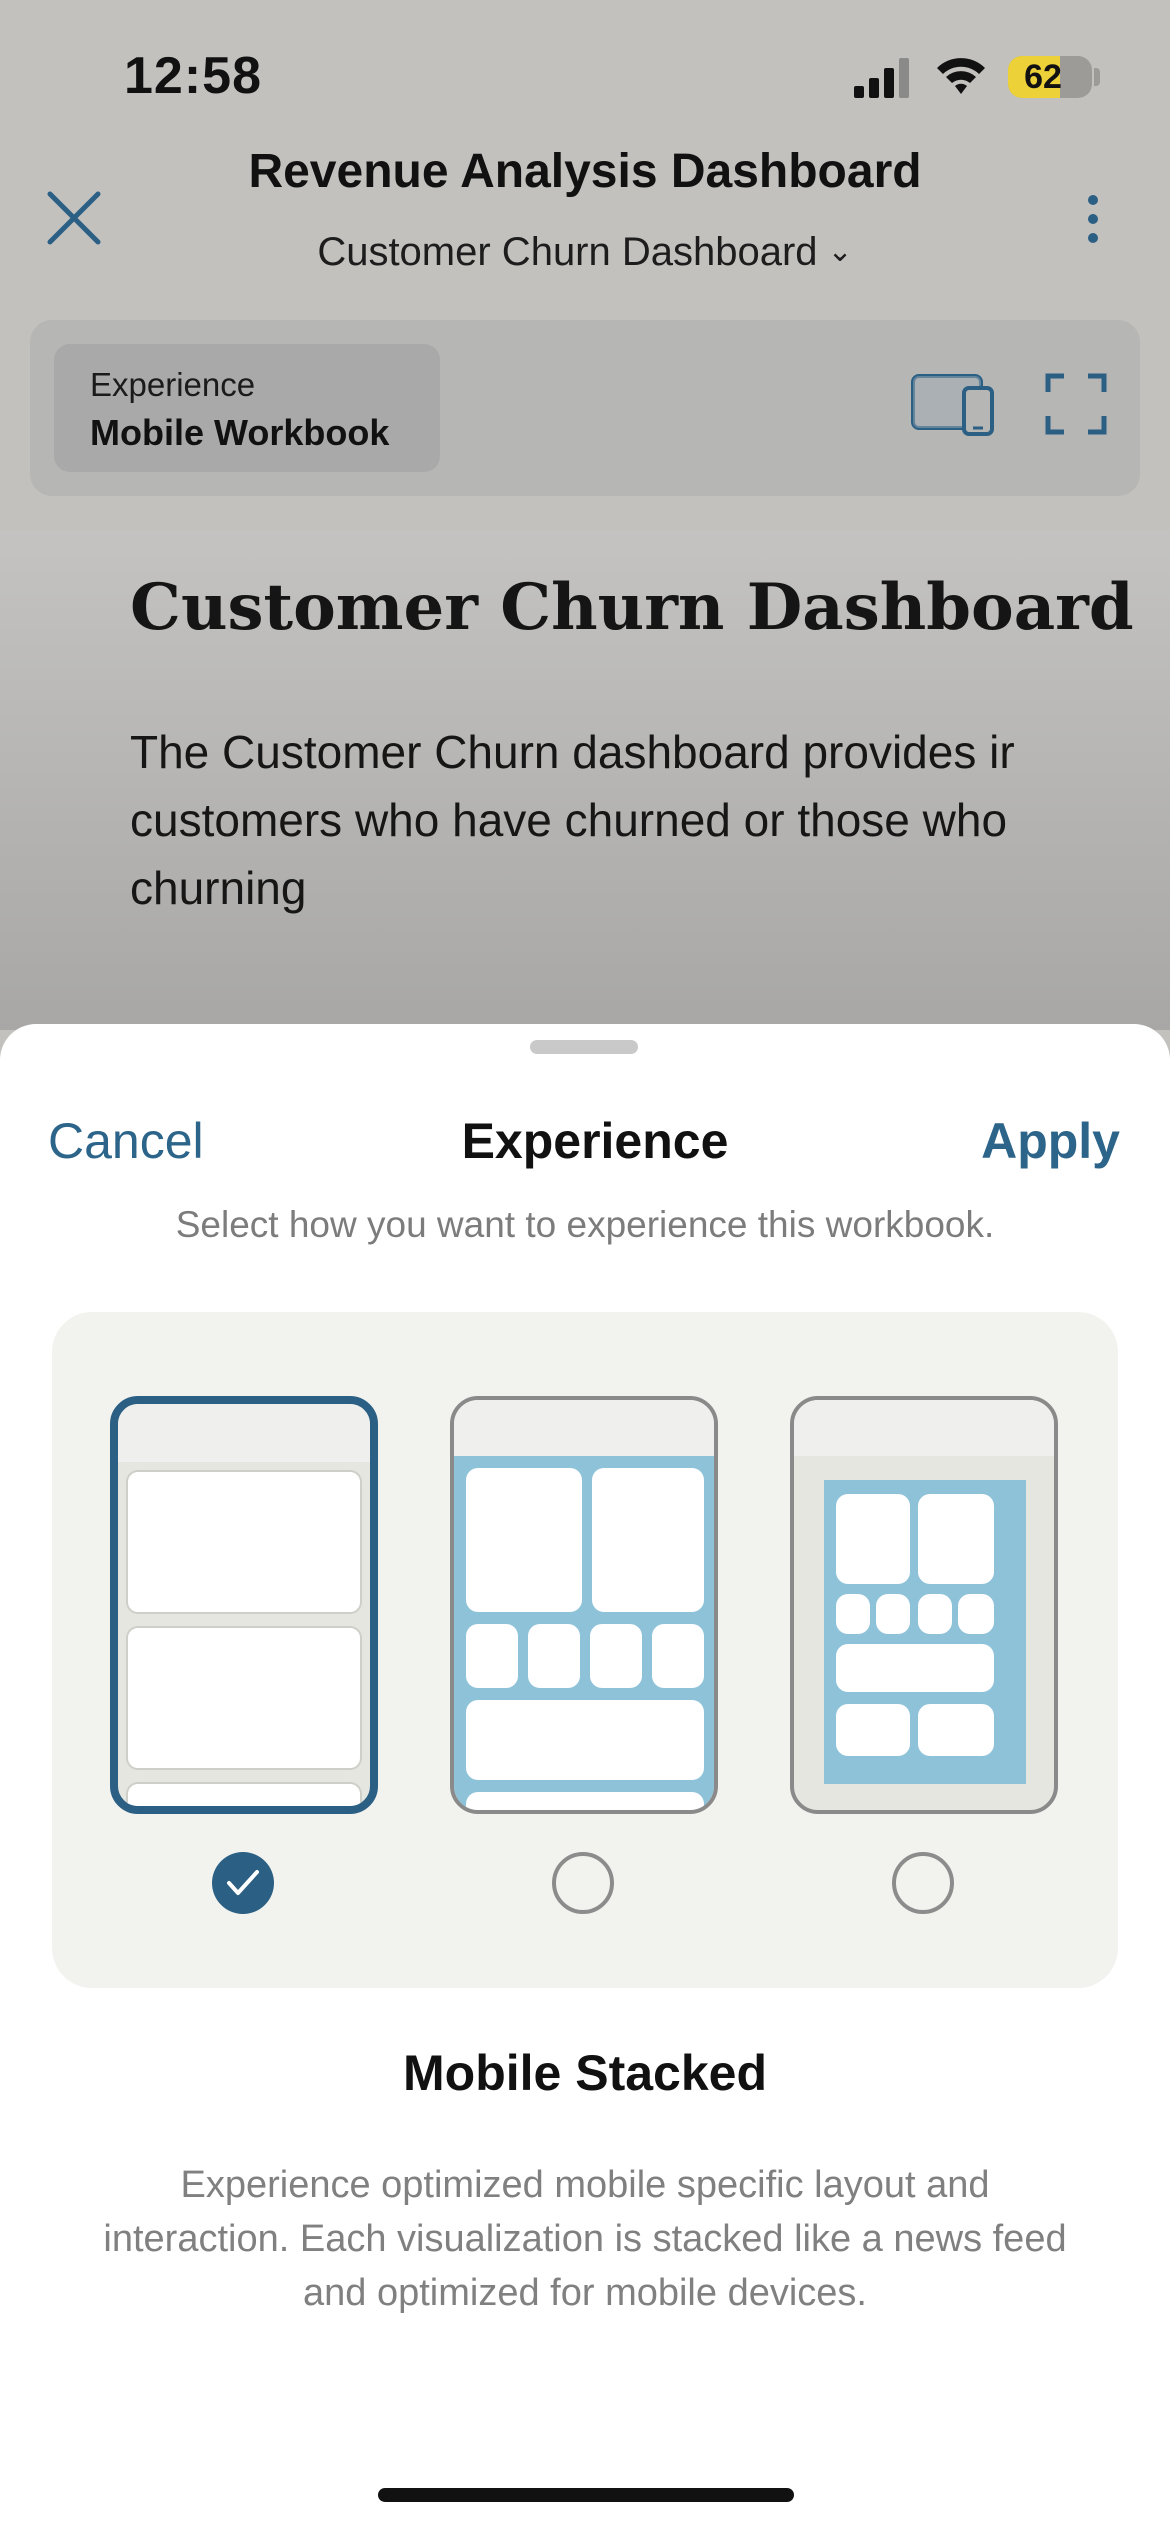  I want to click on tablet-layout-radio, so click(583, 1883).